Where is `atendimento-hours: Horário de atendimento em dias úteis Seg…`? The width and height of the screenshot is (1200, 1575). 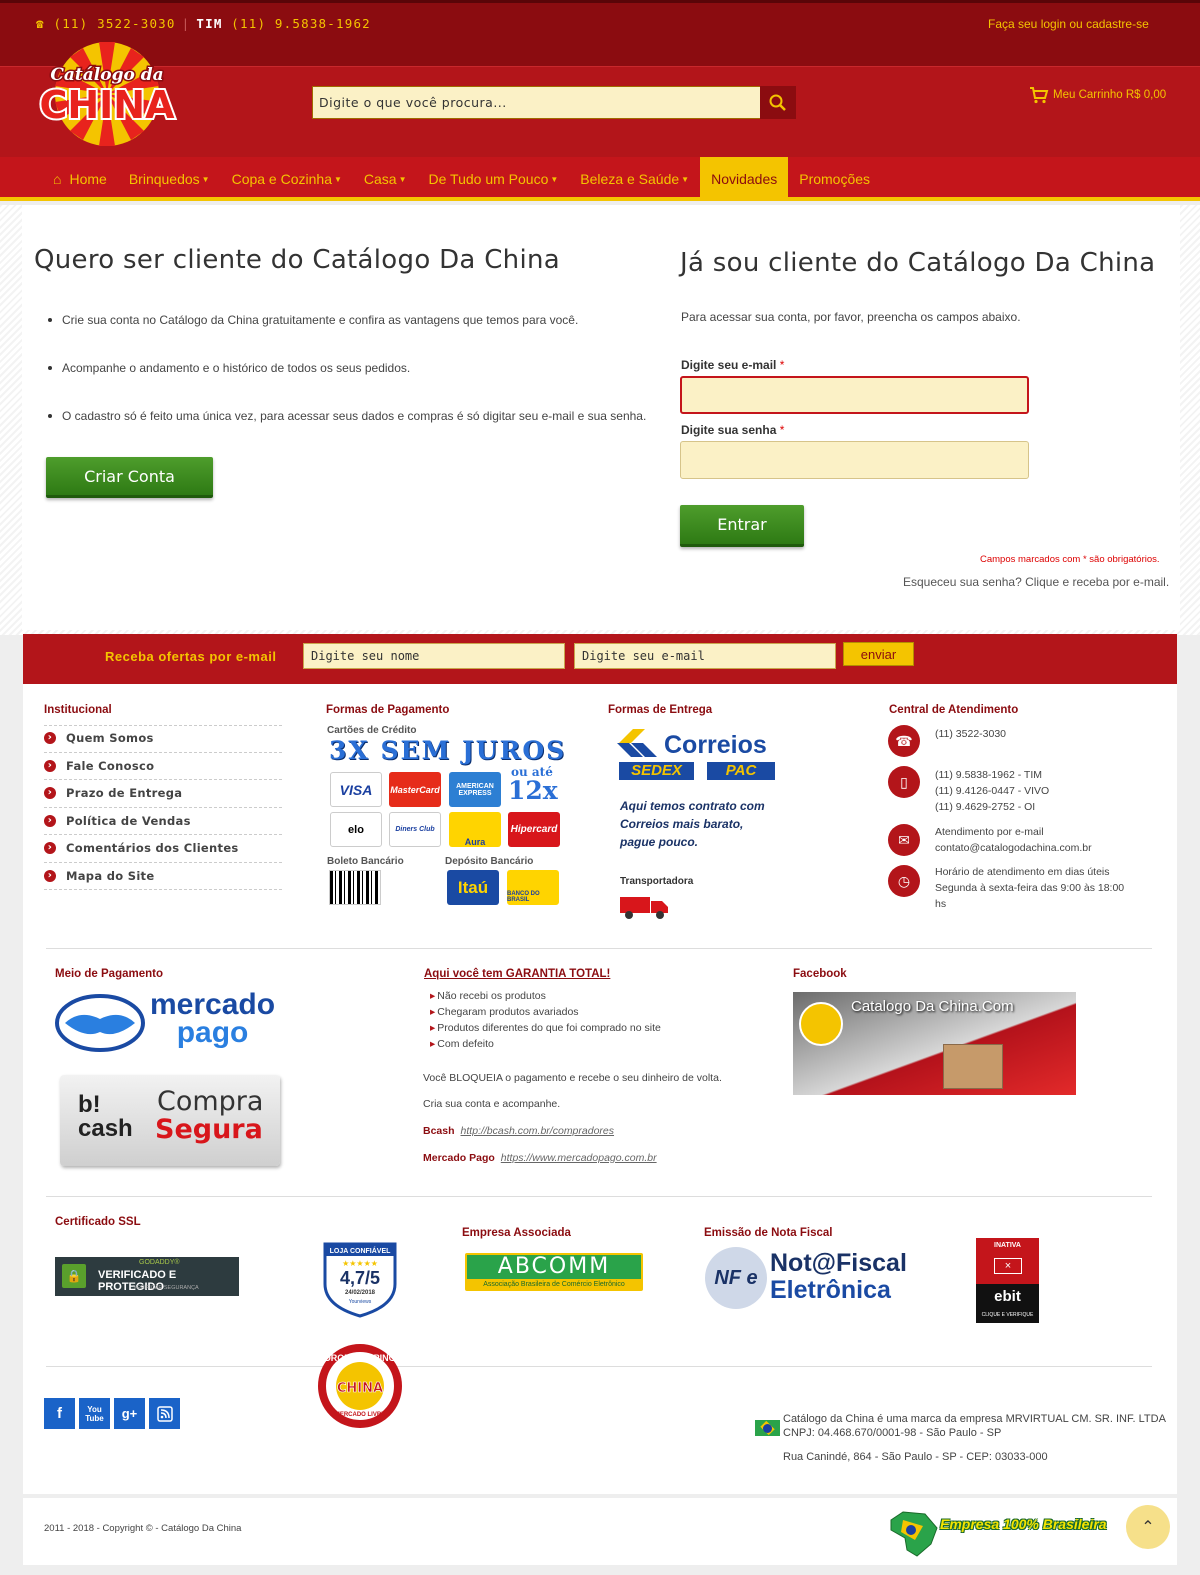
atendimento-hours: Horário de atendimento em dias úteis Seg… is located at coordinates (1030, 888).